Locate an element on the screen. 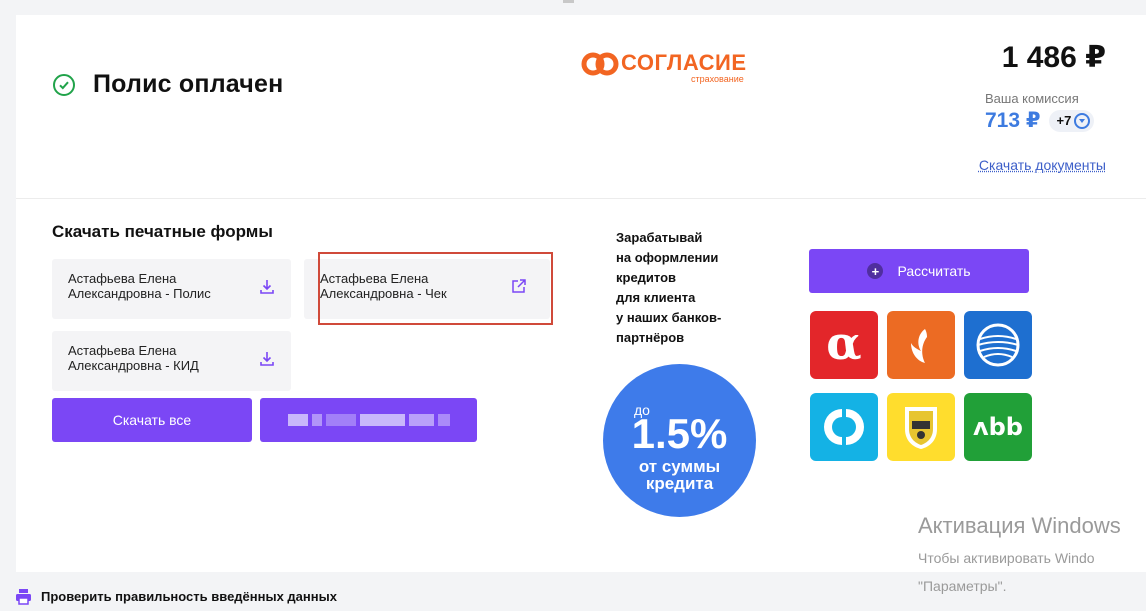 This screenshot has height=611, width=1146. alfa-bank-logo: α is located at coordinates (844, 345).